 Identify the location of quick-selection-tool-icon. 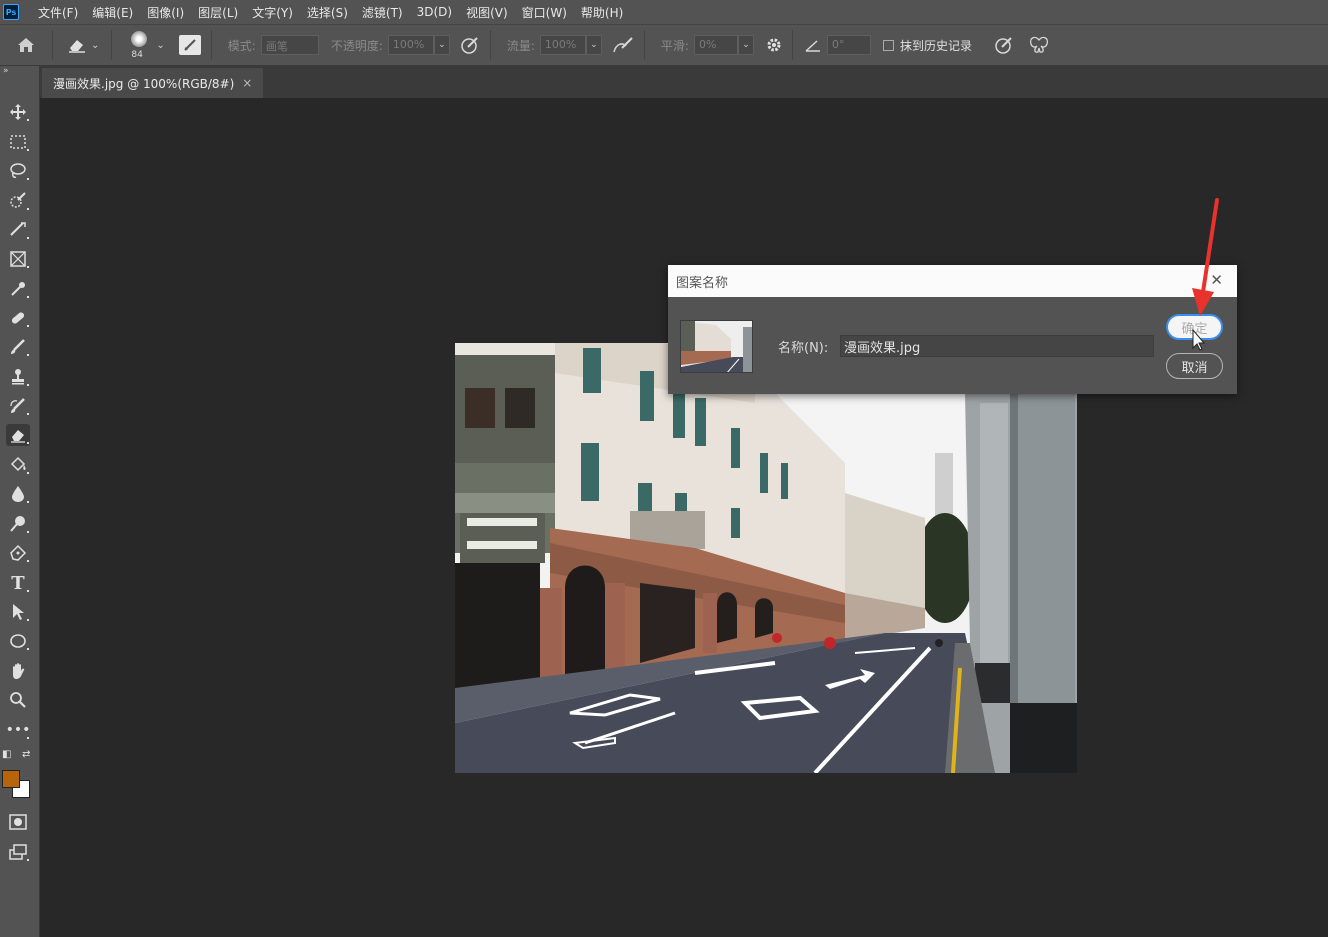
(18, 201).